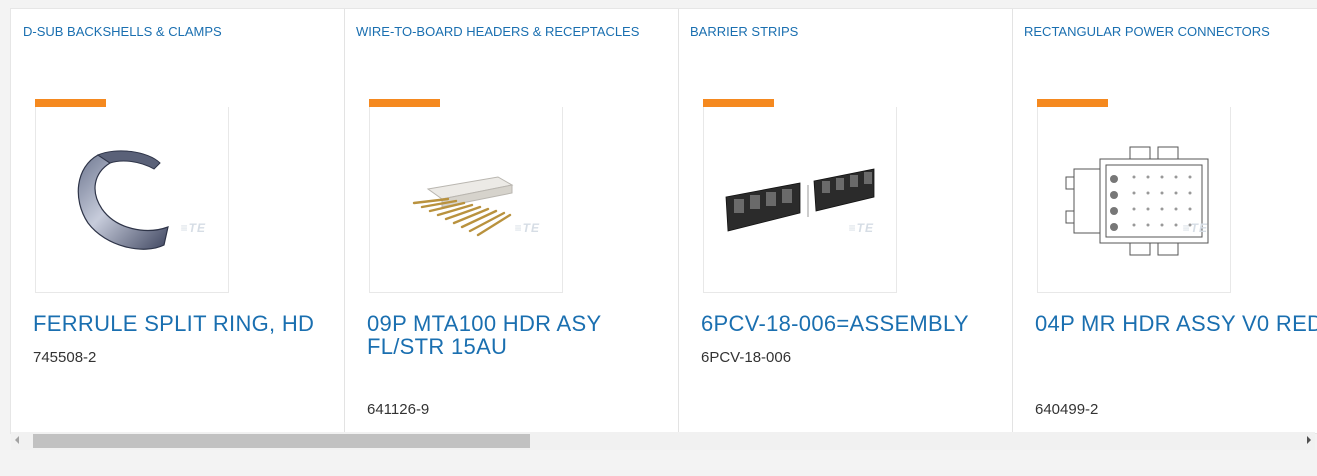 Image resolution: width=1317 pixels, height=476 pixels. What do you see at coordinates (123, 200) in the screenshot?
I see `ferrule-ring-image` at bounding box center [123, 200].